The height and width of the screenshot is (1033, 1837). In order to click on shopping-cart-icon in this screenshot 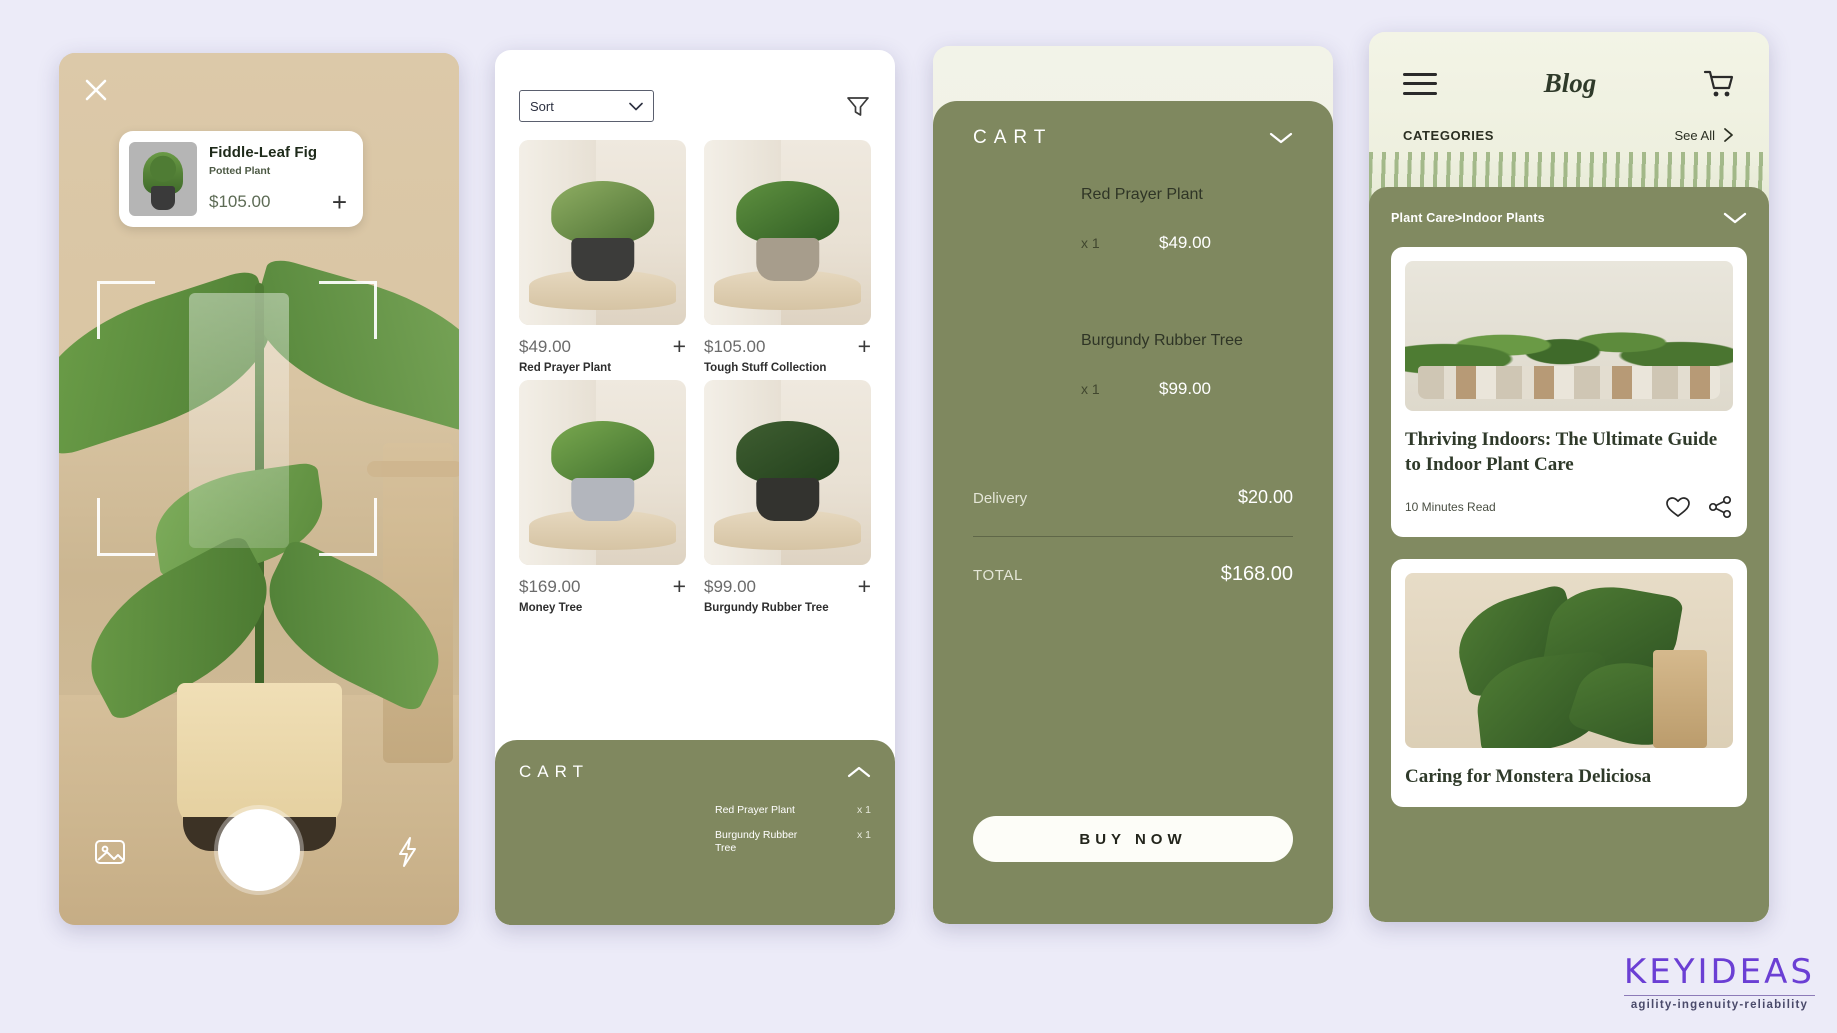, I will do `click(1719, 84)`.